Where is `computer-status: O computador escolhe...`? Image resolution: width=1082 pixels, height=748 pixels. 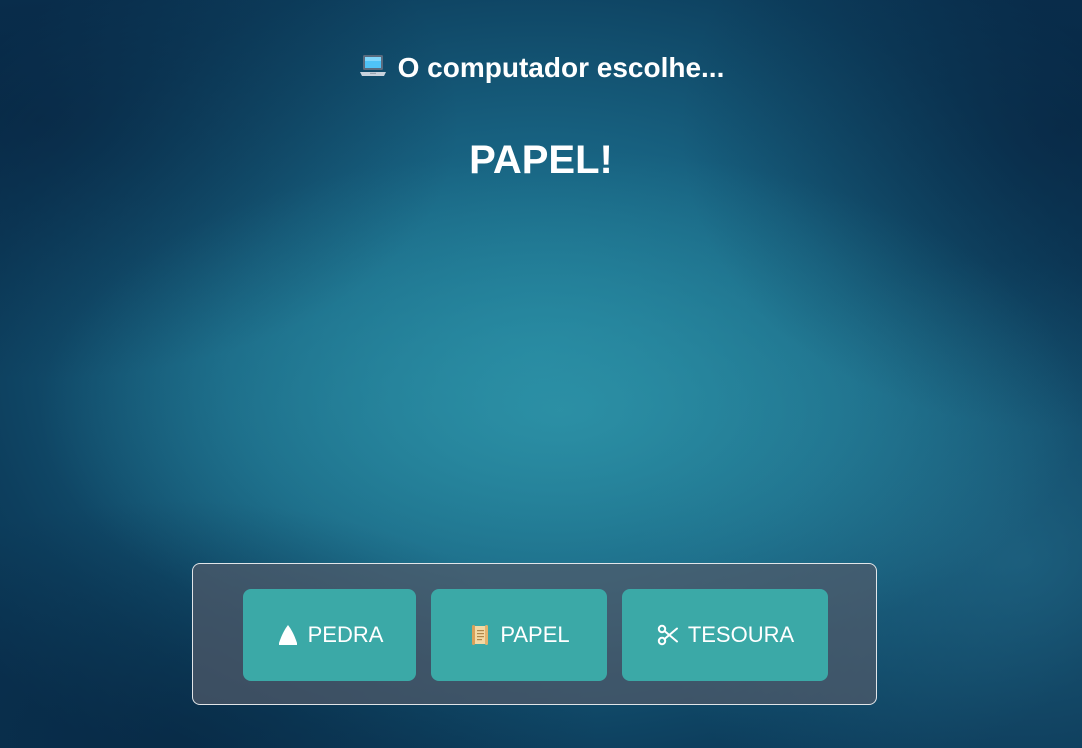 computer-status: O computador escolhe... is located at coordinates (541, 68).